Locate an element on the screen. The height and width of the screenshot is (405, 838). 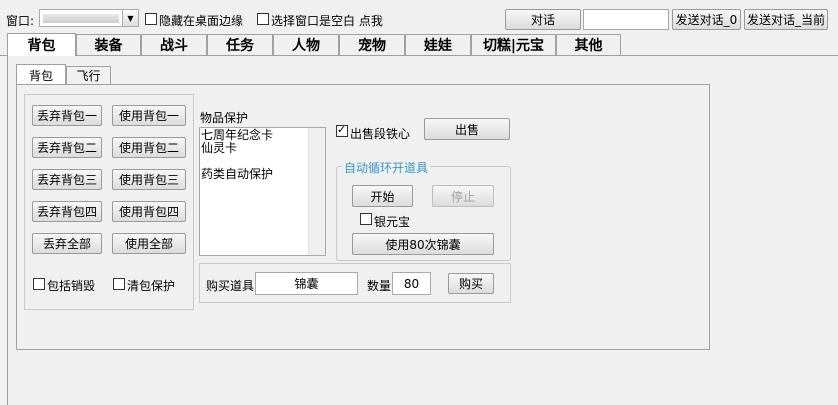
quantity-input: 80 is located at coordinates (411, 283).